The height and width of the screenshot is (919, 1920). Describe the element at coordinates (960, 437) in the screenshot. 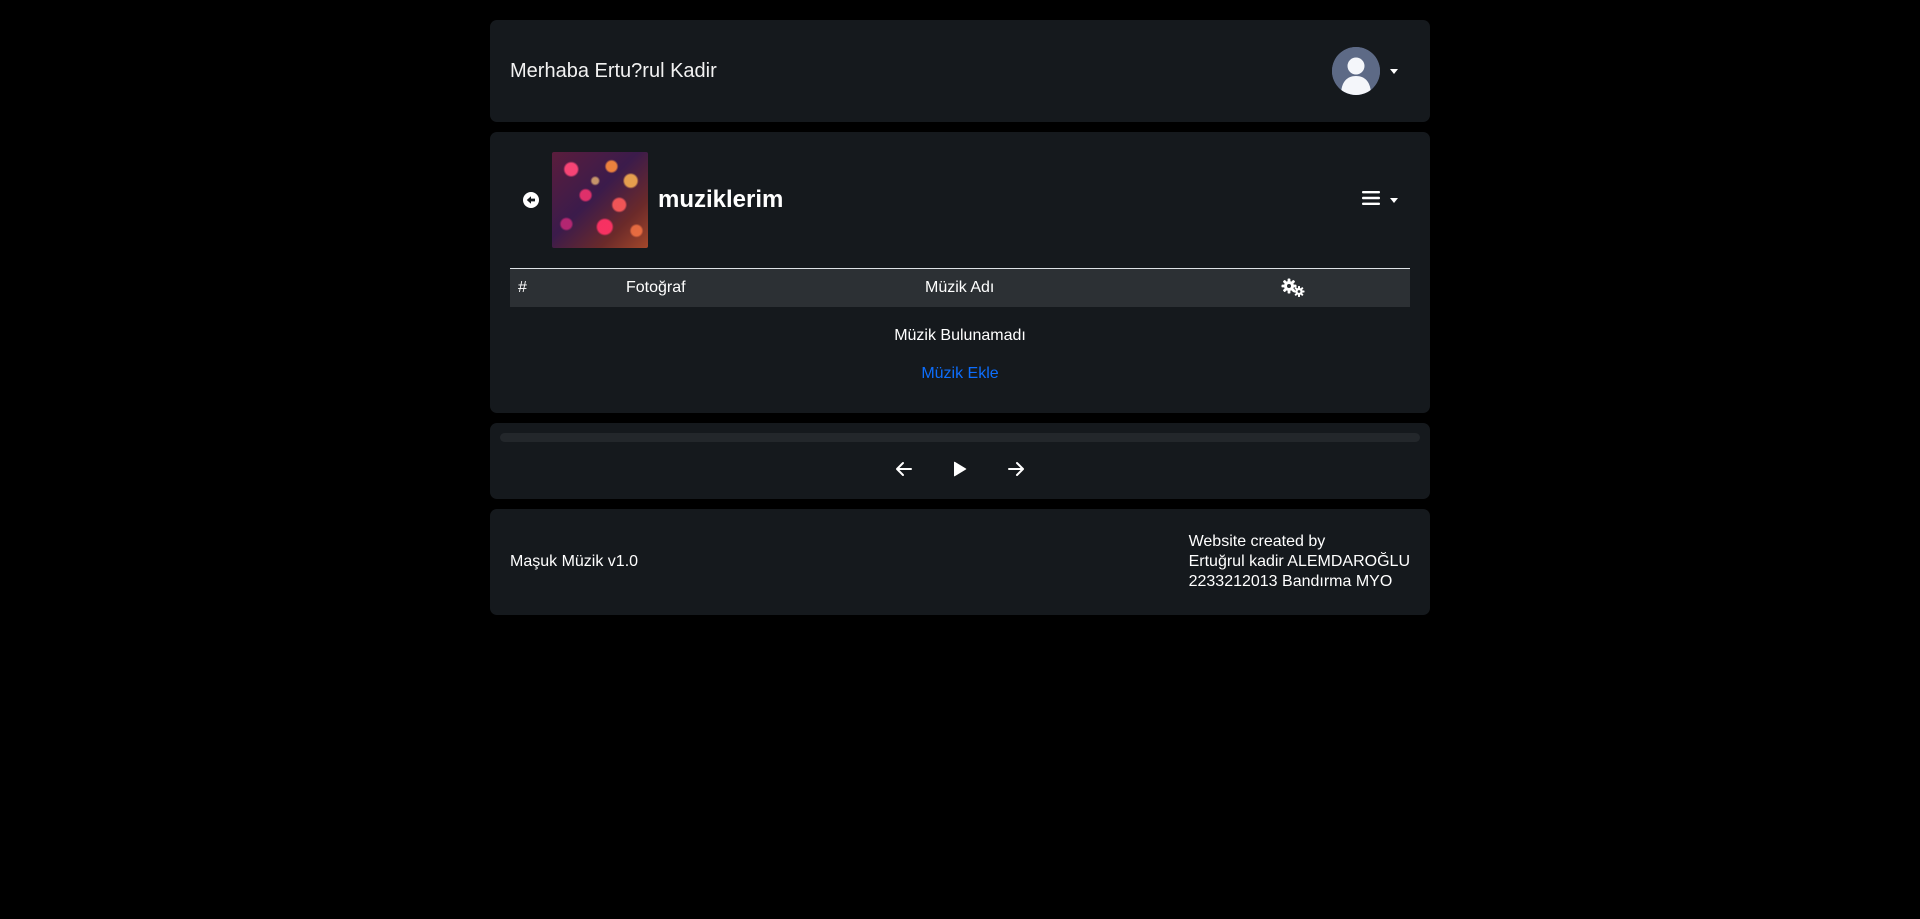

I see `progress-bar` at that location.